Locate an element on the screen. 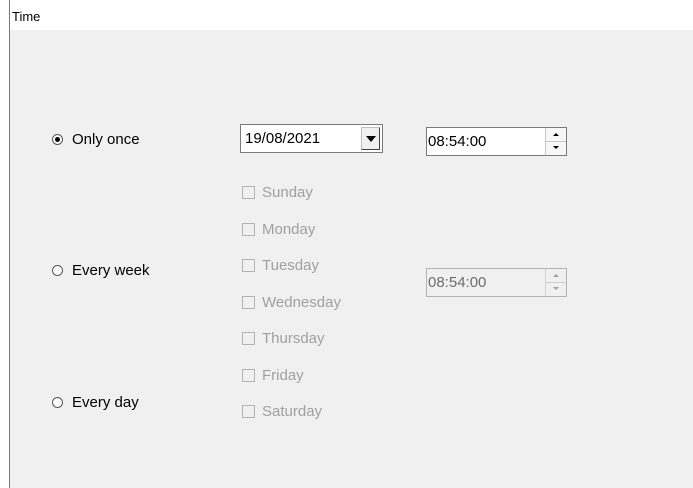  day-checkbox-sunday: Sunday is located at coordinates (277, 192).